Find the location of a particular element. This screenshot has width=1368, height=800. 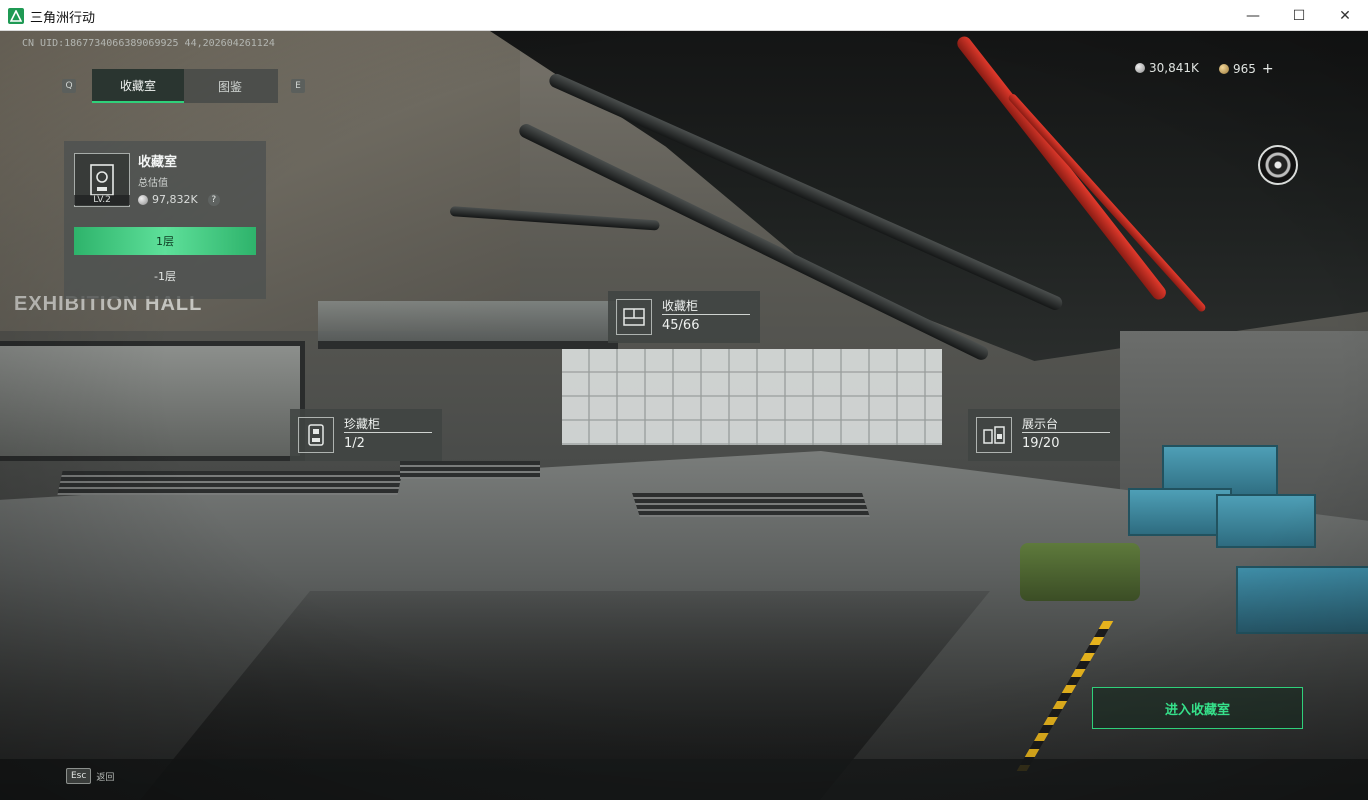

floor-option-minus-1: -1层 is located at coordinates (165, 276).